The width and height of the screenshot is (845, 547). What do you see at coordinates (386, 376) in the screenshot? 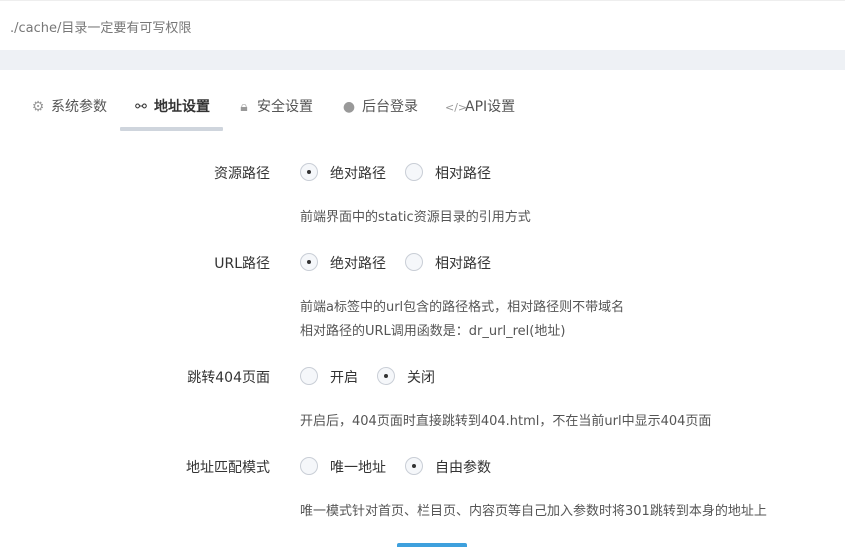
I see `jump-404-off-radio` at bounding box center [386, 376].